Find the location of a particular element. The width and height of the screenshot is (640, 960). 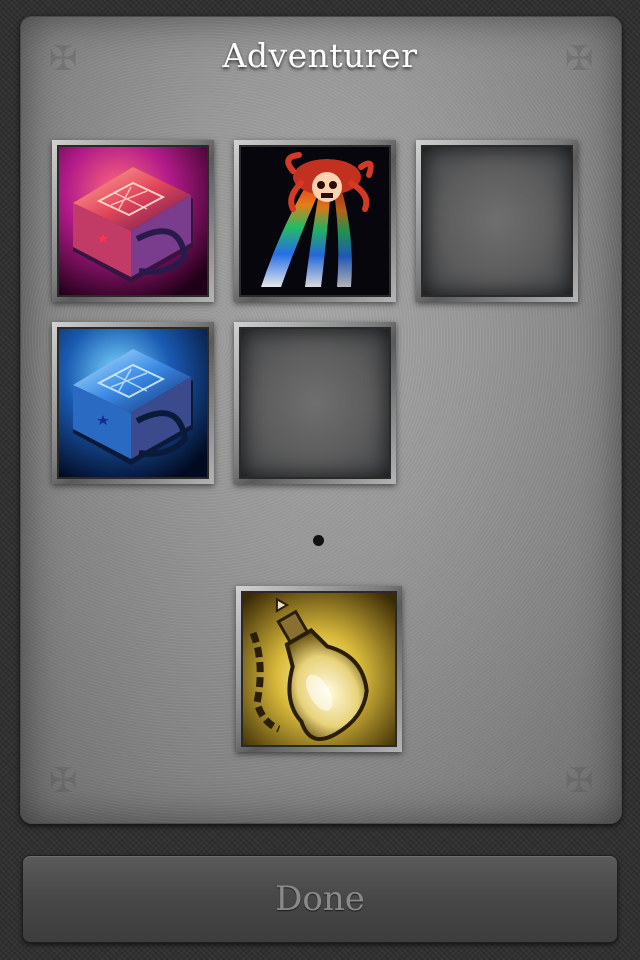

reward-slot is located at coordinates (319, 669).